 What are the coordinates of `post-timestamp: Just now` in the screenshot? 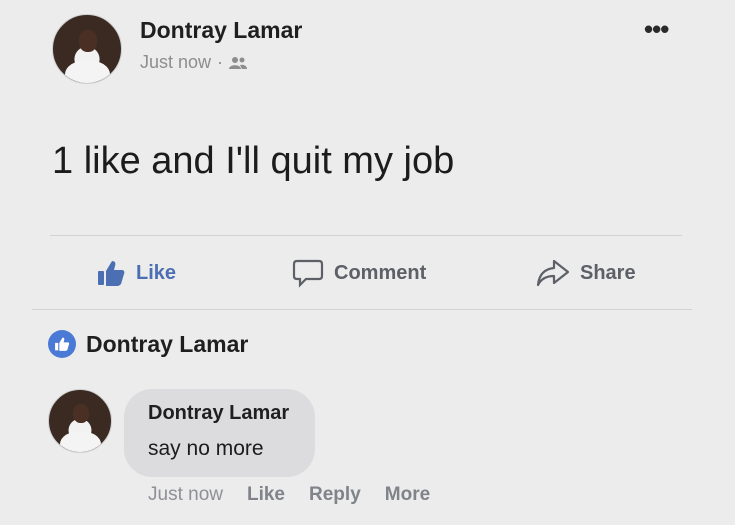 It's located at (175, 62).